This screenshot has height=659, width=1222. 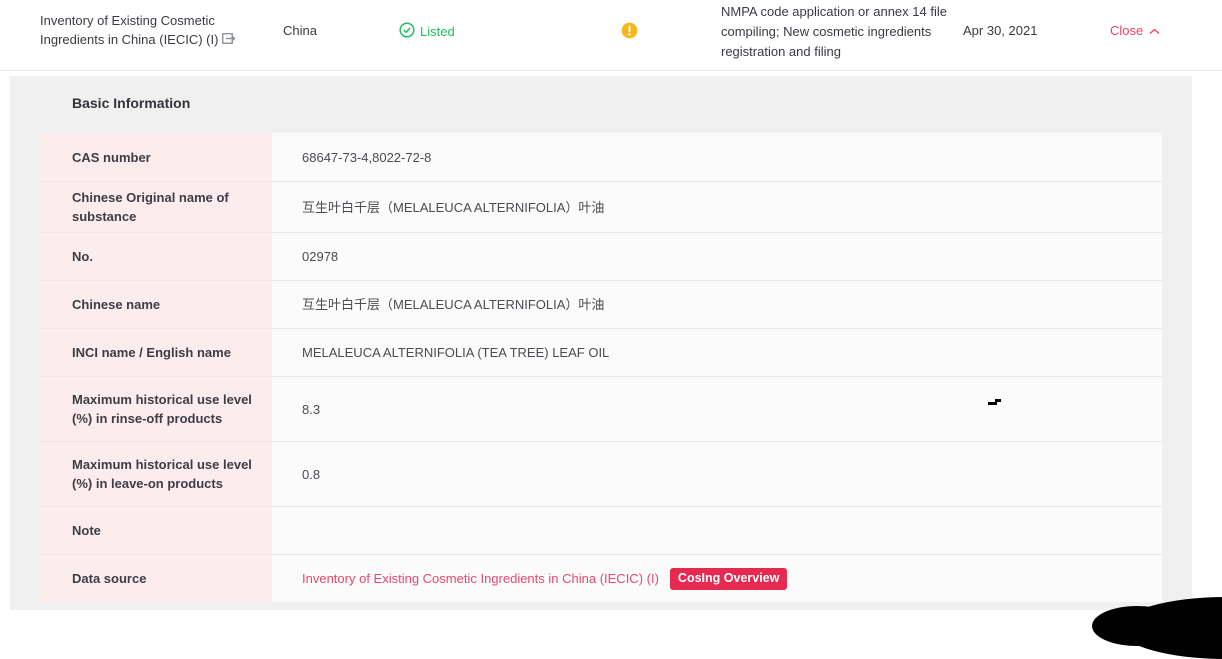 I want to click on ink-blob, so click(x=1137, y=626).